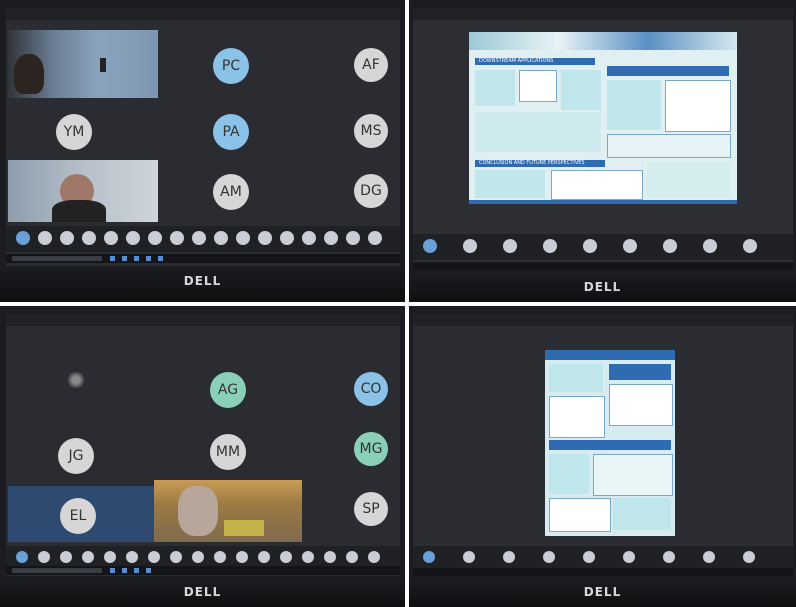  I want to click on image-placeholder-icon, so click(76, 380).